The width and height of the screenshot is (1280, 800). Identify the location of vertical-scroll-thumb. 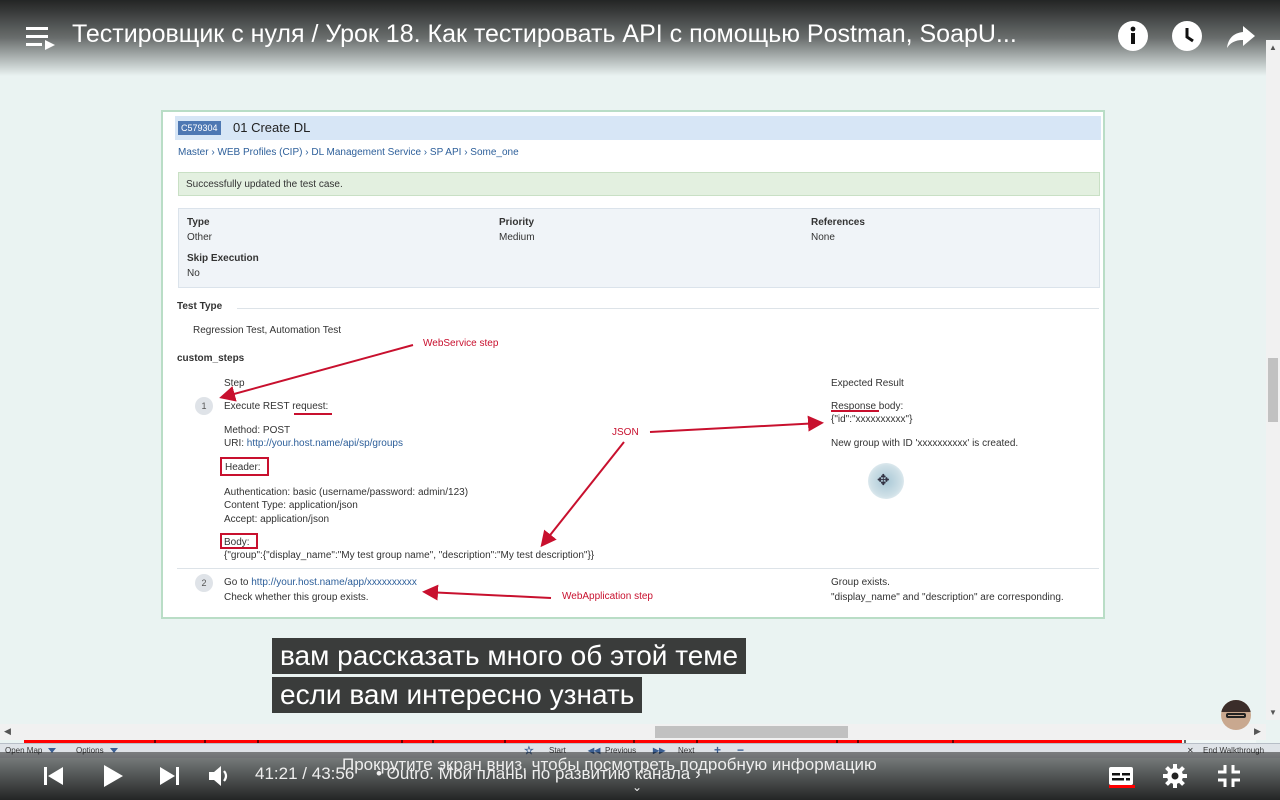
(1273, 390).